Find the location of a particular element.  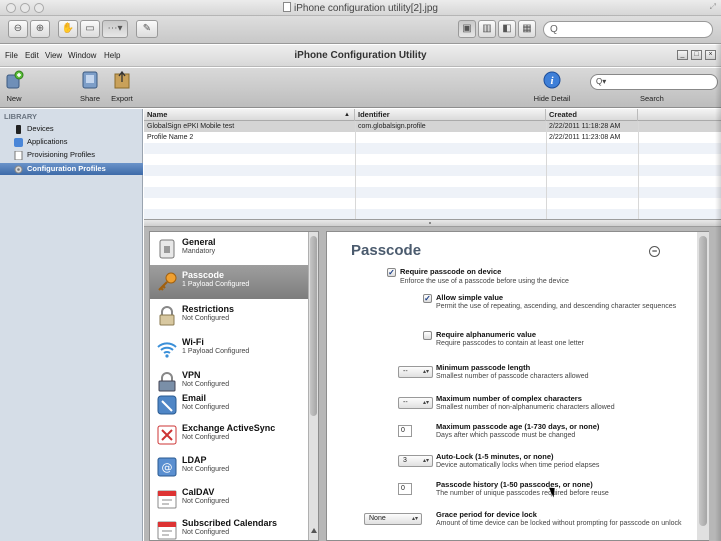

payload-item-wifi: Wi-Fi 1 Payload Configured is located at coordinates (229, 349).